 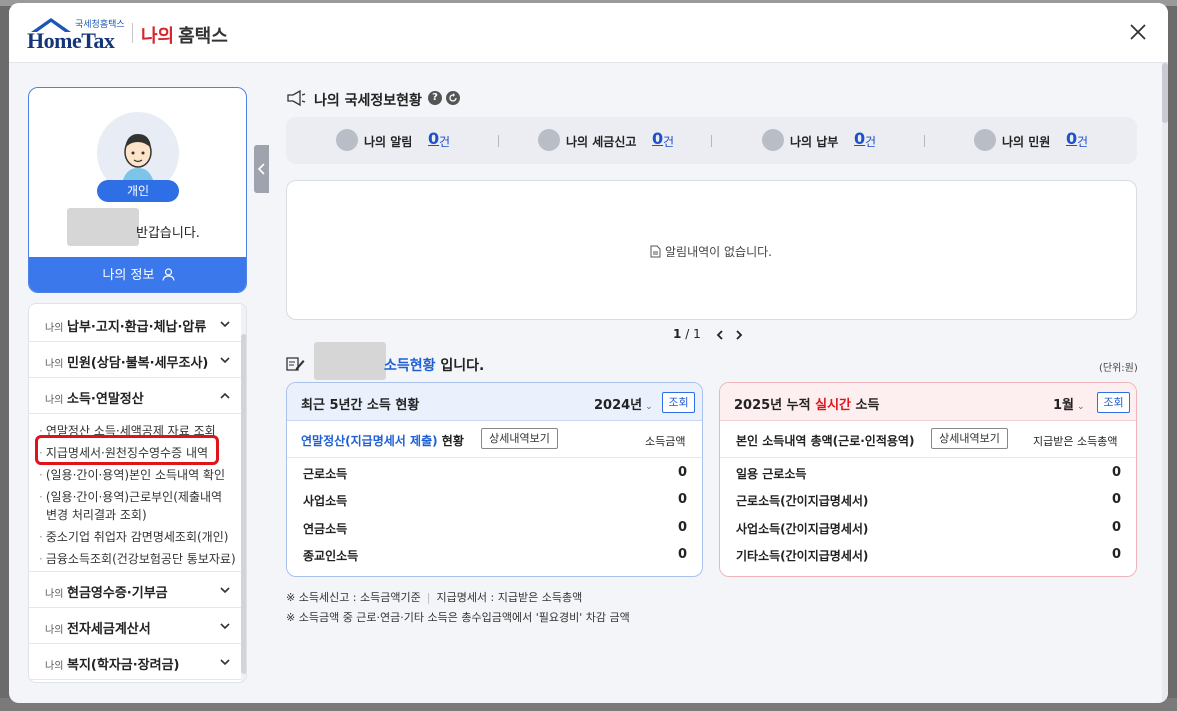 What do you see at coordinates (295, 364) in the screenshot?
I see `edit-note-icon` at bounding box center [295, 364].